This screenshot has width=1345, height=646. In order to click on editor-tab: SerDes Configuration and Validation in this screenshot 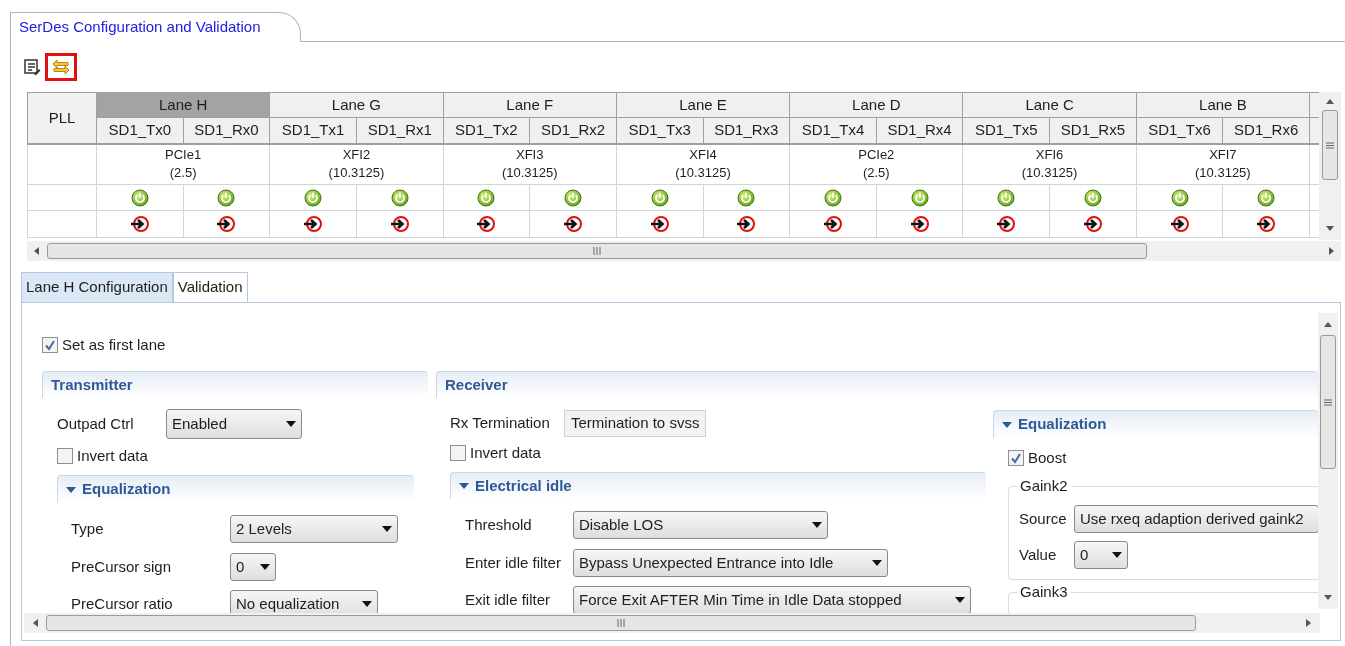, I will do `click(156, 27)`.